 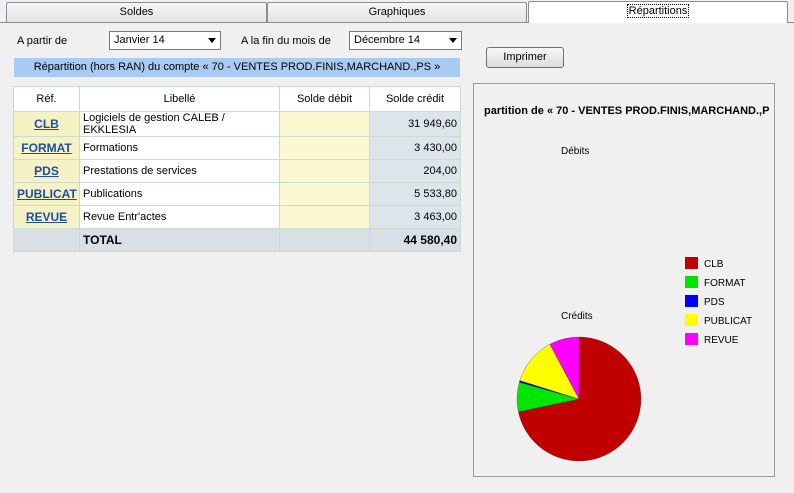 What do you see at coordinates (415, 124) in the screenshot?
I see `credit-cell: 31 949,60` at bounding box center [415, 124].